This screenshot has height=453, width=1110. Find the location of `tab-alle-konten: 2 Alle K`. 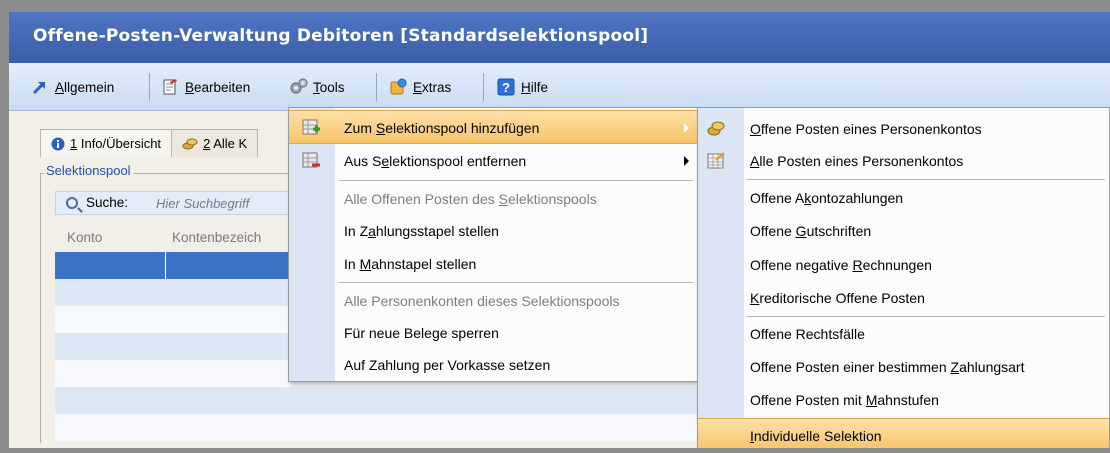

tab-alle-konten: 2 Alle K is located at coordinates (215, 143).